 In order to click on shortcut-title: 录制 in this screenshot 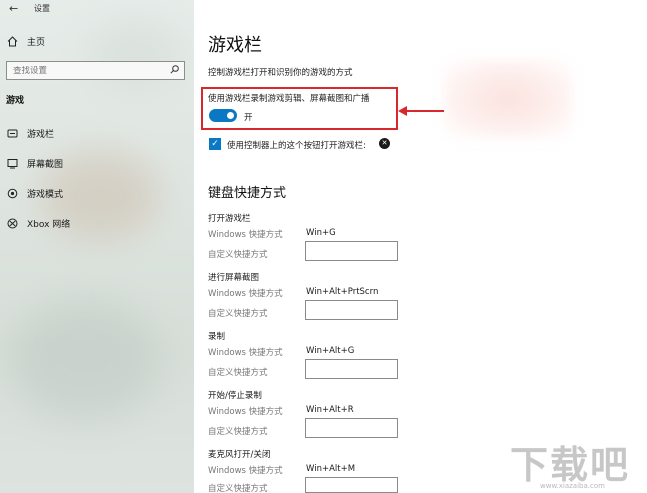, I will do `click(217, 337)`.